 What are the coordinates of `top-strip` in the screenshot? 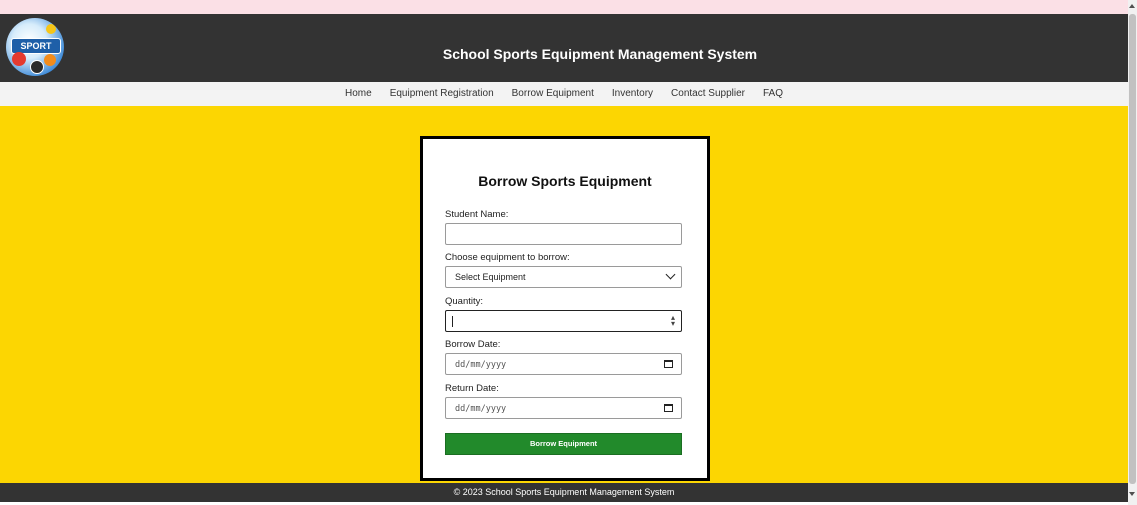 It's located at (564, 7).